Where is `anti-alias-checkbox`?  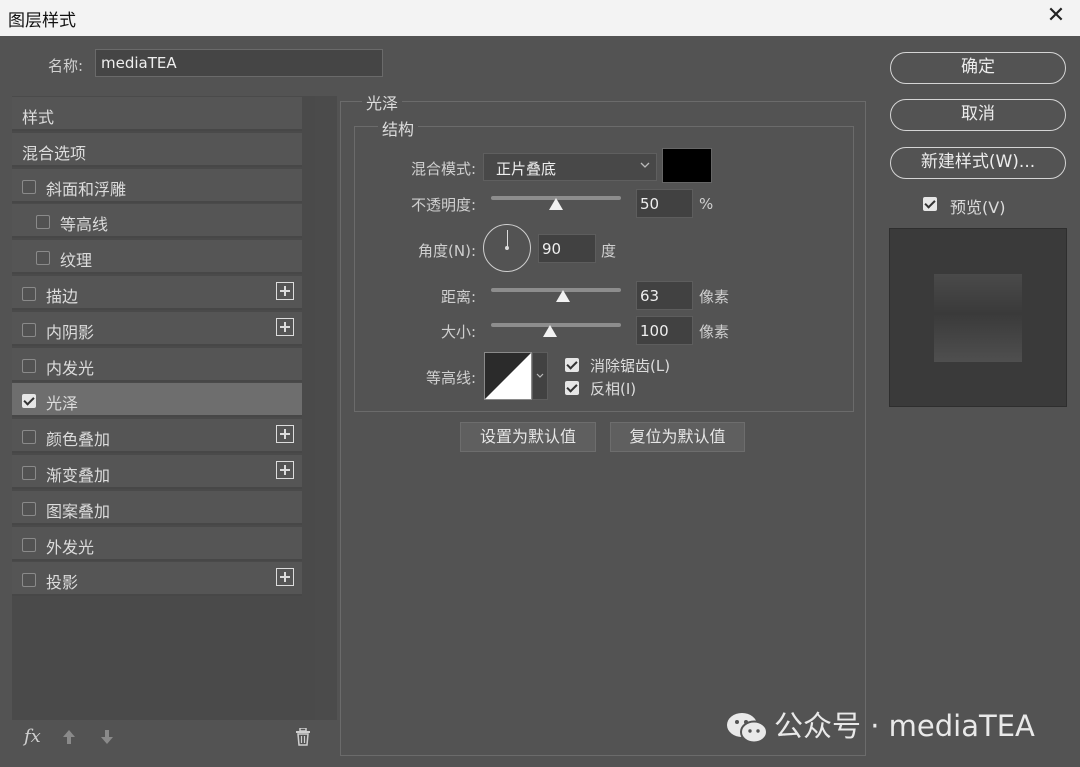 anti-alias-checkbox is located at coordinates (572, 365).